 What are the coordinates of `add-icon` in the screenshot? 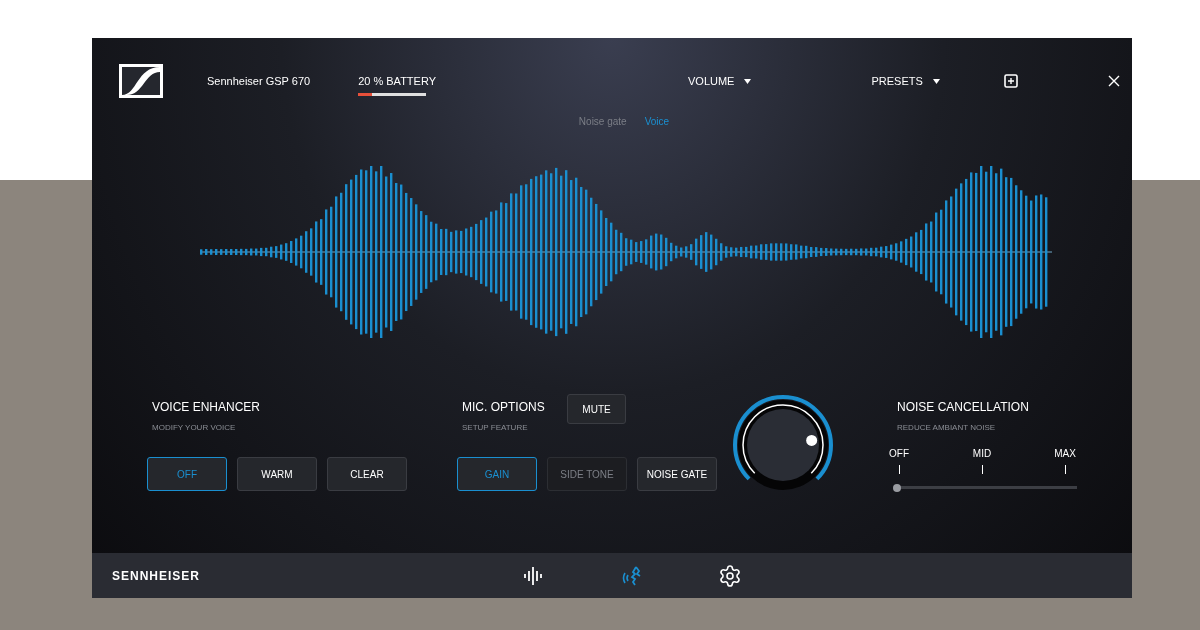 It's located at (1010, 81).